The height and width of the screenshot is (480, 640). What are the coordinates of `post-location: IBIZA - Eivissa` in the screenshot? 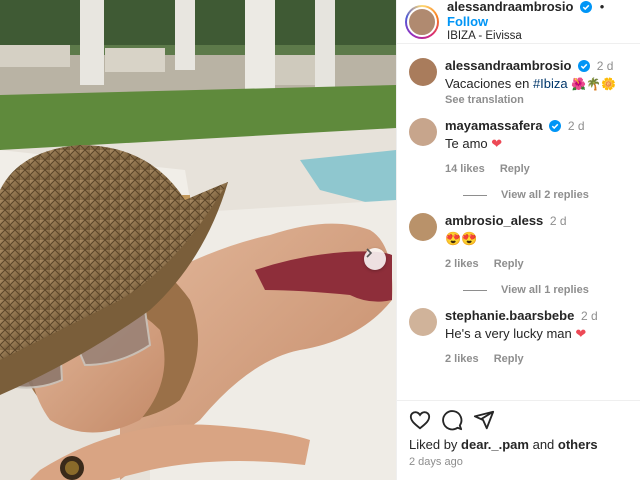 It's located at (539, 36).